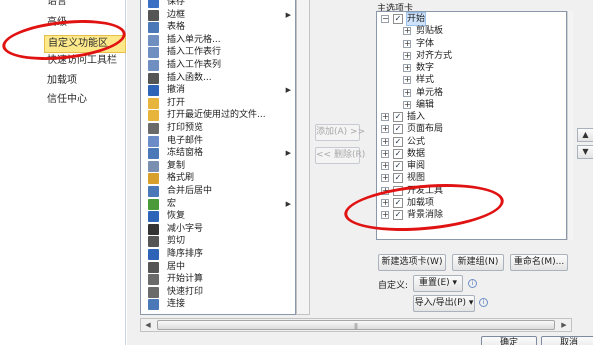 This screenshot has height=345, width=593. What do you see at coordinates (340, 155) in the screenshot?
I see `remove-button: << 删除(R)` at bounding box center [340, 155].